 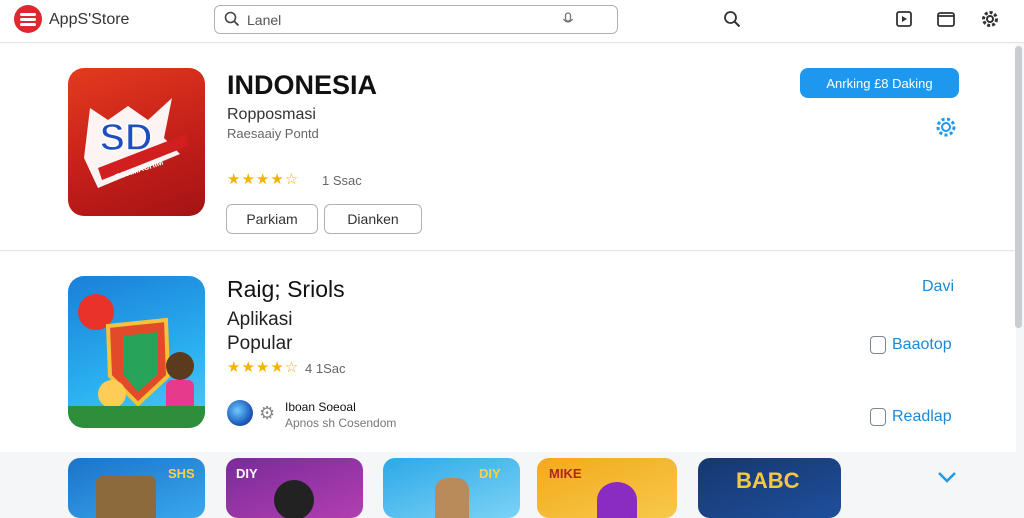 I want to click on window-icon, so click(x=946, y=19).